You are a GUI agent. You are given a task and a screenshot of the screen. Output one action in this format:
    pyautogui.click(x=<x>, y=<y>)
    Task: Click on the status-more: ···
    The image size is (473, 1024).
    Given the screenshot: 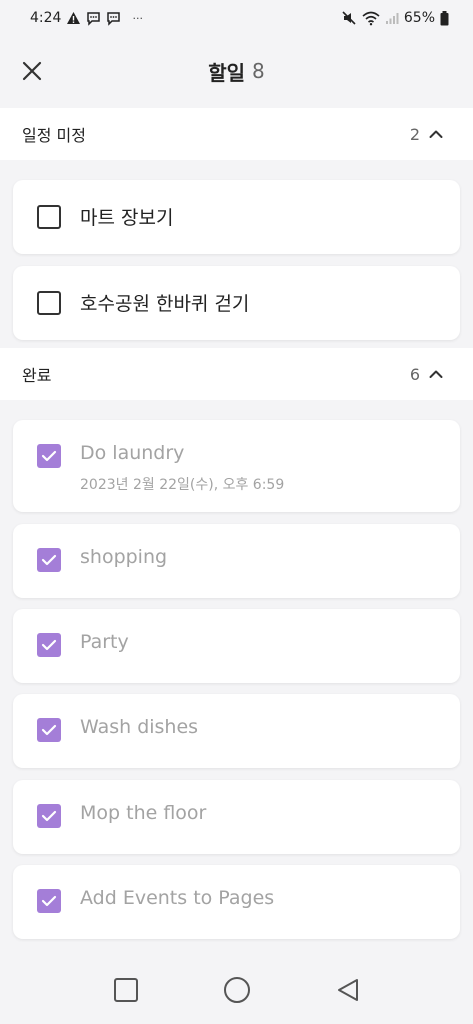 What is the action you would take?
    pyautogui.click(x=137, y=18)
    